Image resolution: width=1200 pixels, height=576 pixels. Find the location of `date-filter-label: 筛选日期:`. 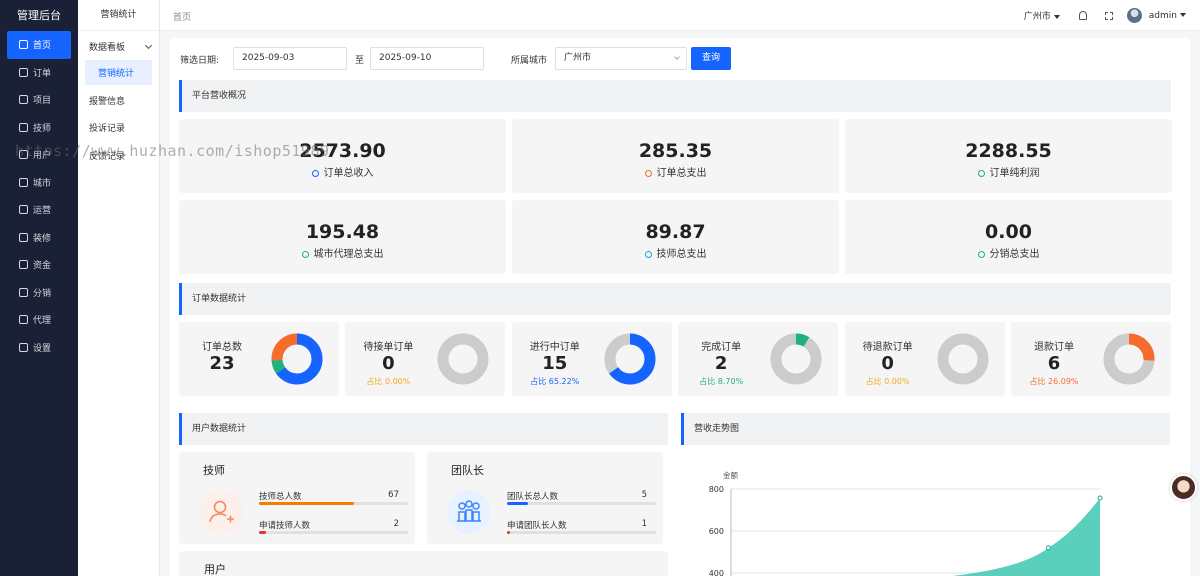

date-filter-label: 筛选日期: is located at coordinates (200, 60).